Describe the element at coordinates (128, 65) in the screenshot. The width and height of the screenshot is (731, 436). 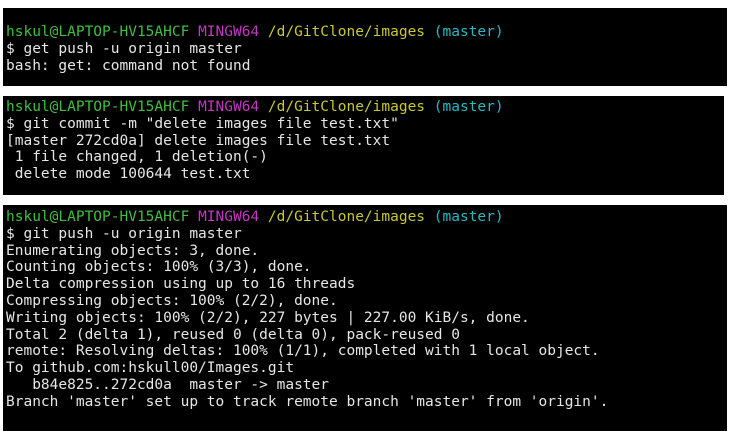
I see `output-line: bash: get: command not found` at that location.